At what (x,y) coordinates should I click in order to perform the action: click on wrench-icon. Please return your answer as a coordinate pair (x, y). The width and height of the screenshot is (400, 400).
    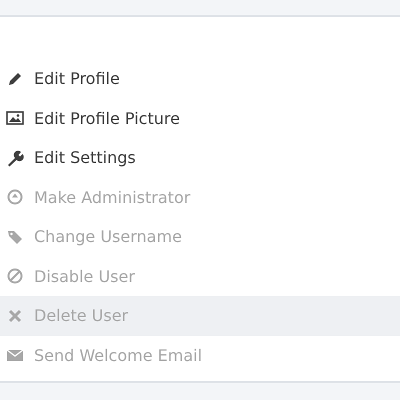
    Looking at the image, I should click on (15, 157).